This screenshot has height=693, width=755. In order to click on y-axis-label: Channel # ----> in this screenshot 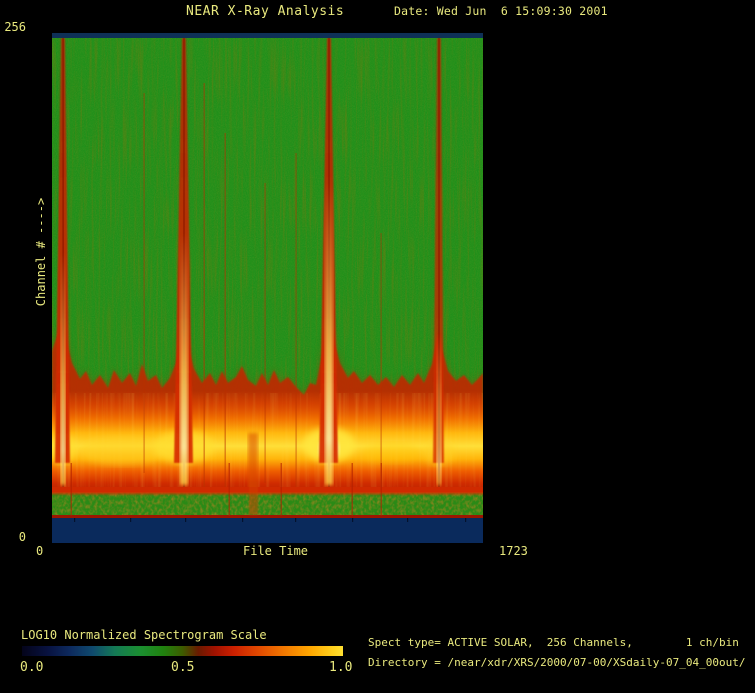, I will do `click(41, 252)`.